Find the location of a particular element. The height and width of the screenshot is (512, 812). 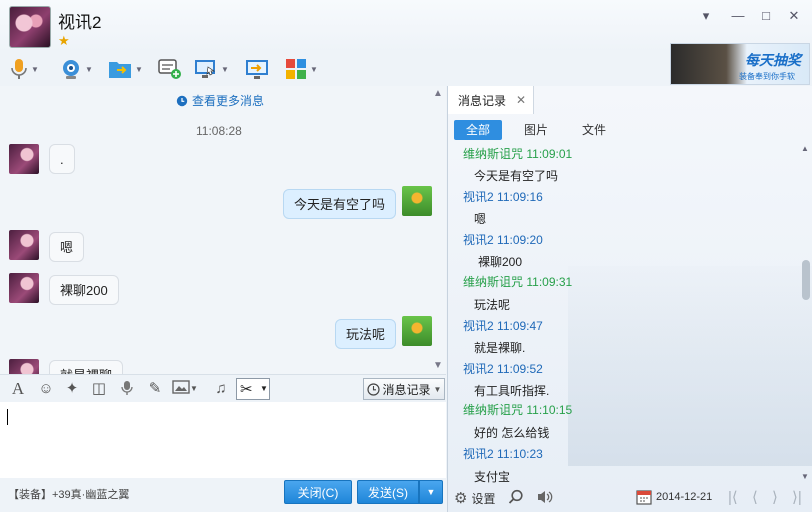

text-cursor is located at coordinates (7, 417).